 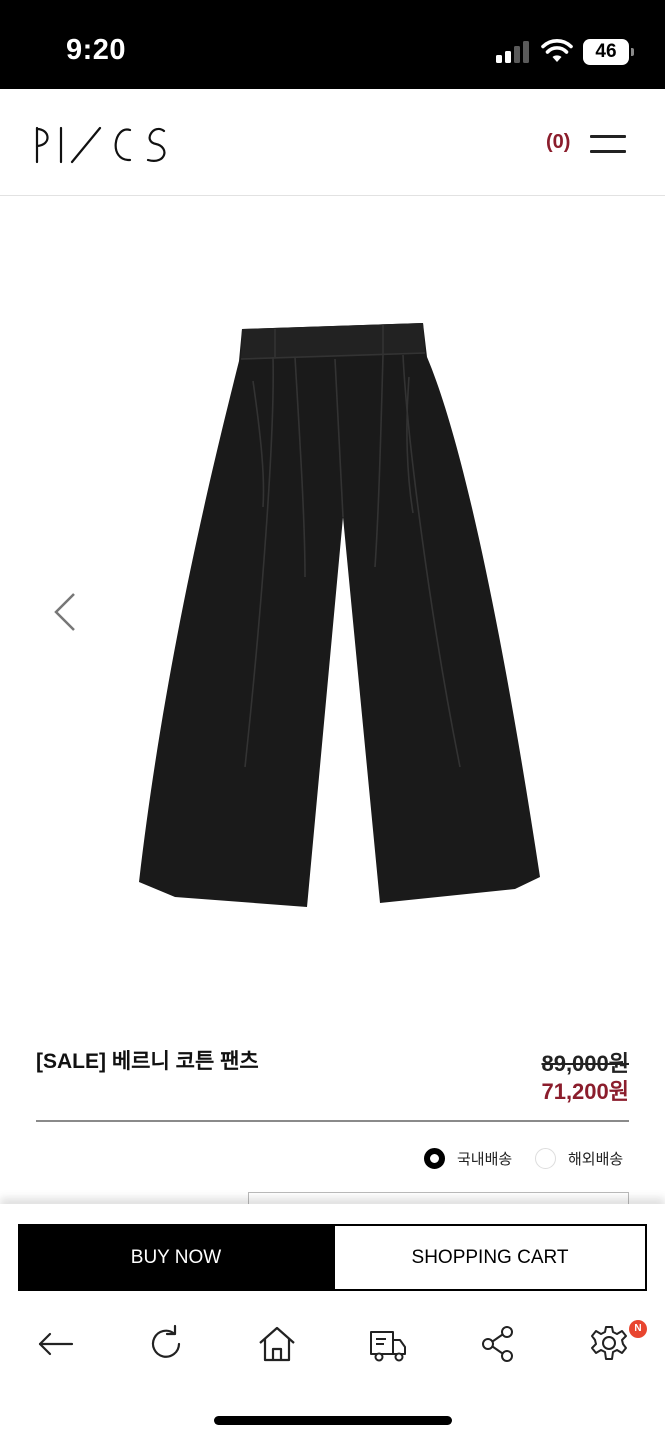 I want to click on shipping-overseas-label: 해외배송, so click(x=596, y=1159).